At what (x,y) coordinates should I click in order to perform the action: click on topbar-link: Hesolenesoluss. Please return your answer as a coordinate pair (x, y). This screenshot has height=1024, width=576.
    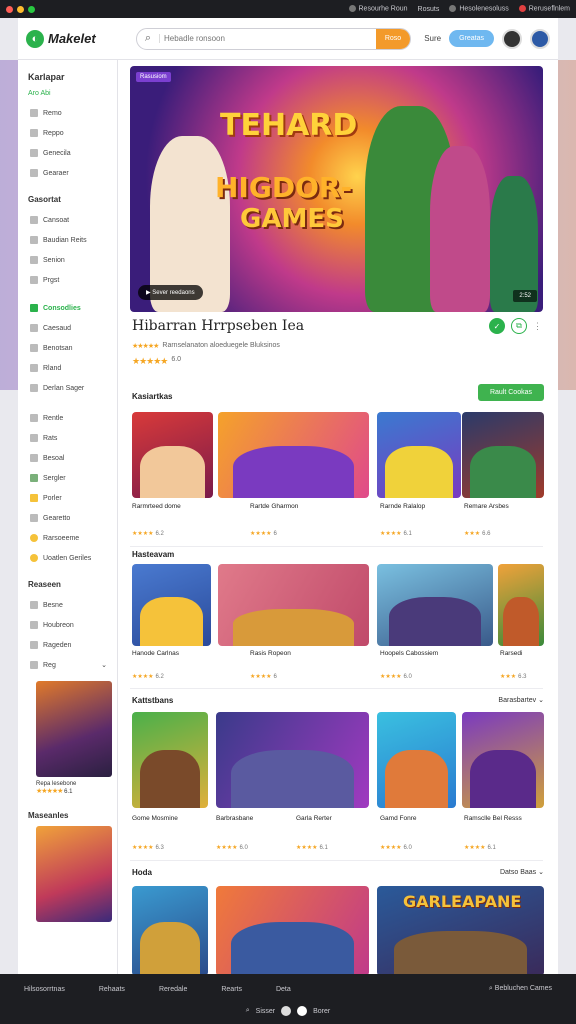
    Looking at the image, I should click on (479, 9).